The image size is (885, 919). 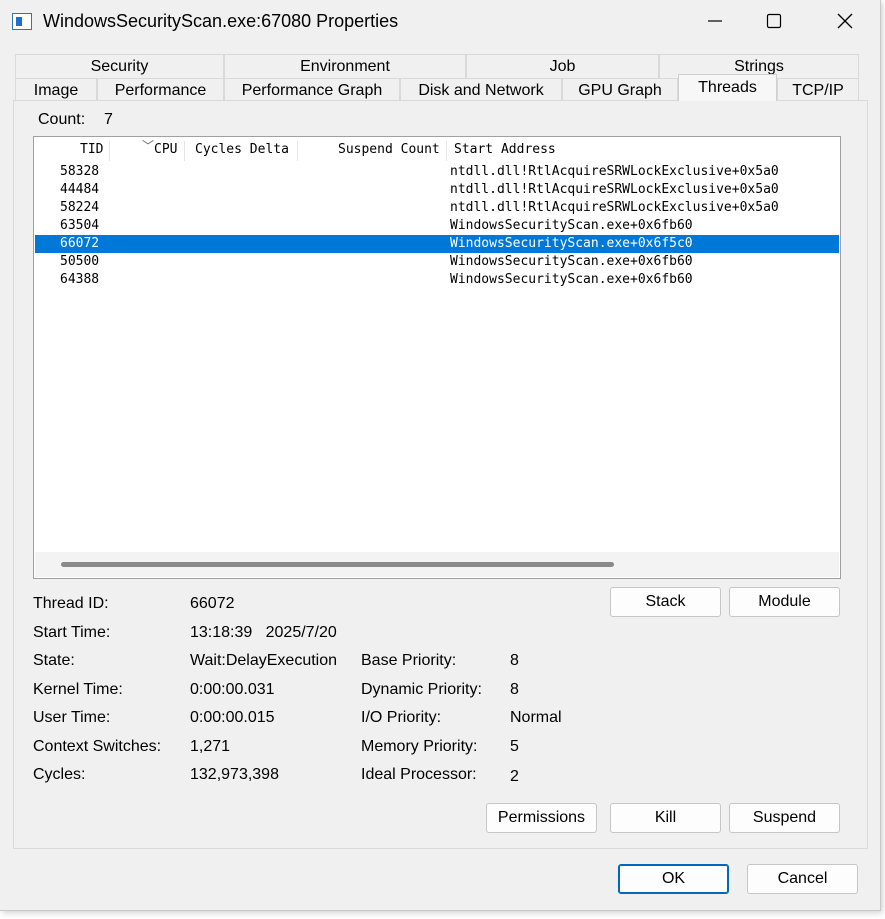 I want to click on state-label: State:, so click(x=54, y=660).